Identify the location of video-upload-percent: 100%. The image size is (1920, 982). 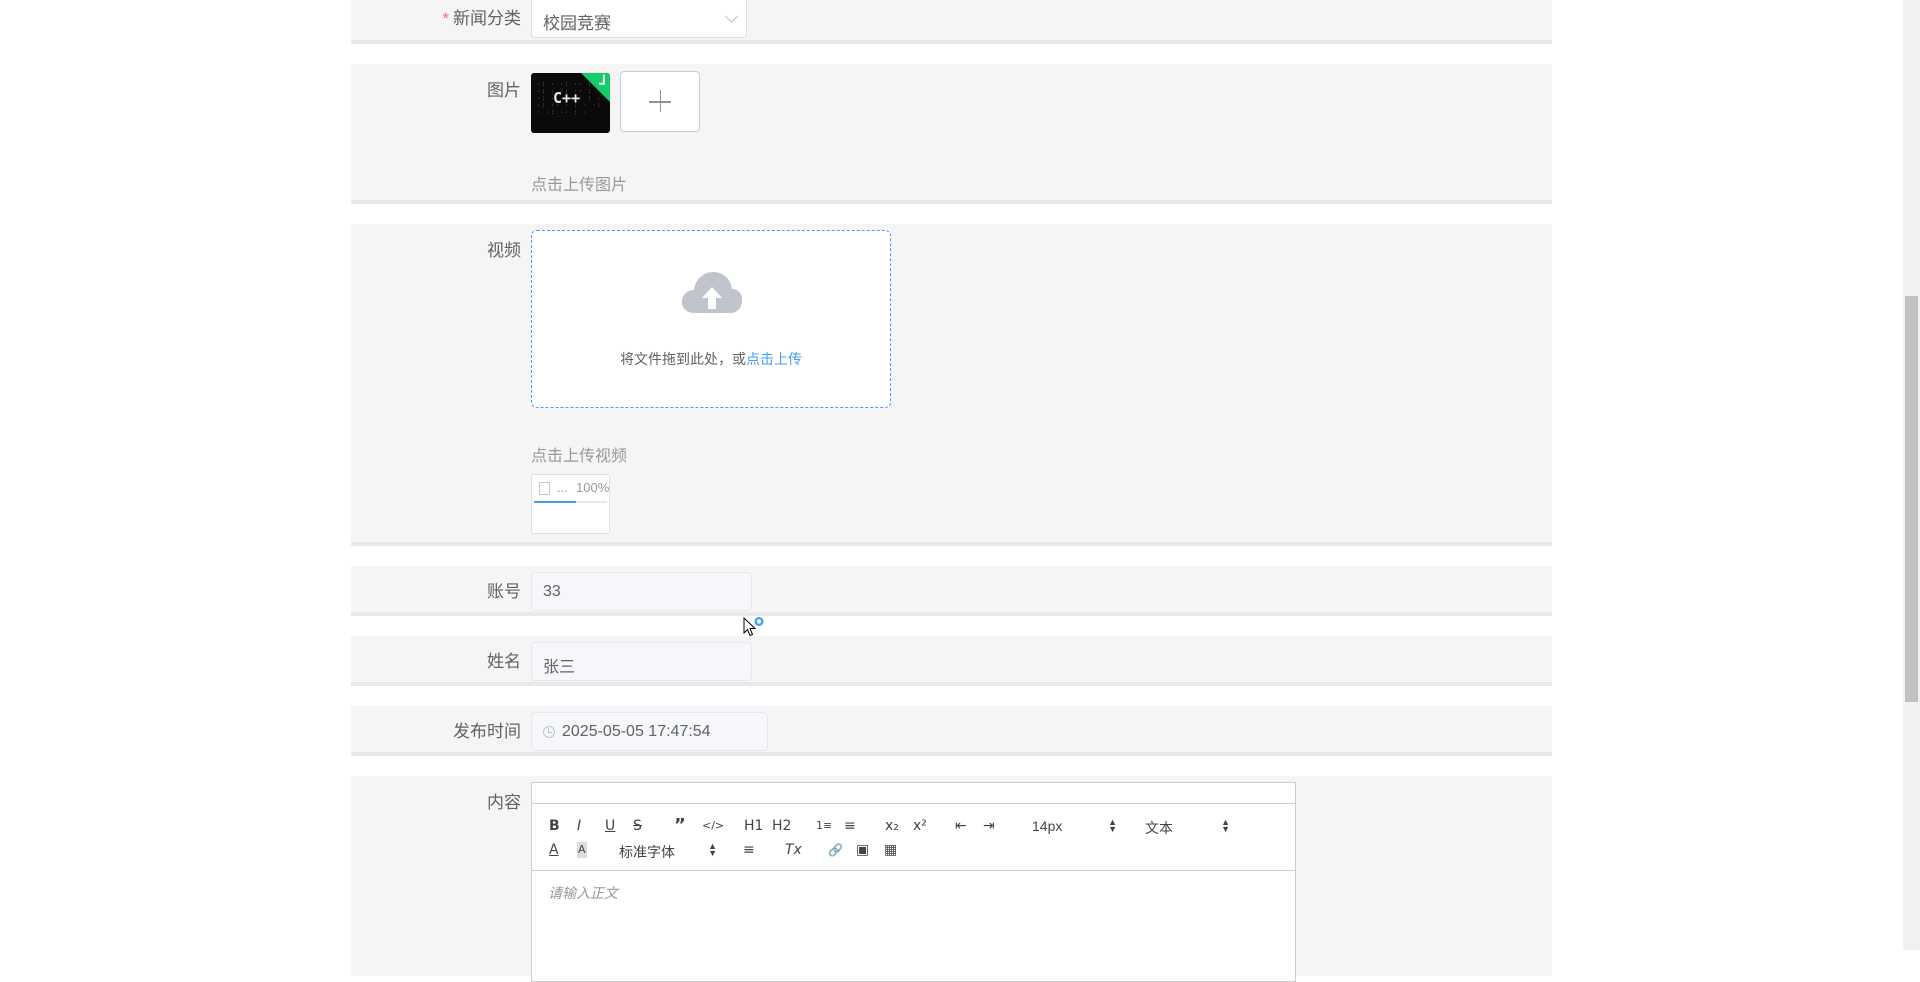
(593, 487).